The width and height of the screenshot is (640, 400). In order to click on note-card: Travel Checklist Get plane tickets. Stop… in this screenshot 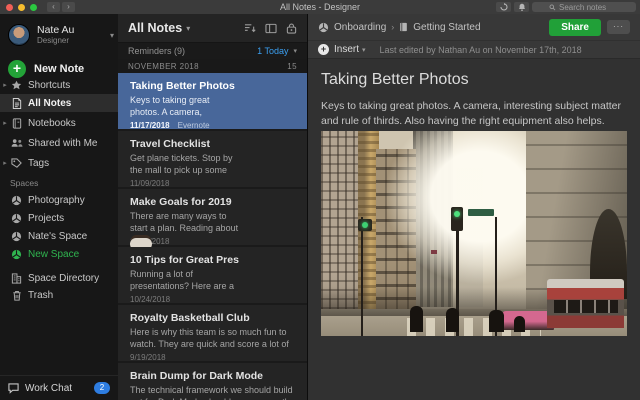, I will do `click(212, 160)`.